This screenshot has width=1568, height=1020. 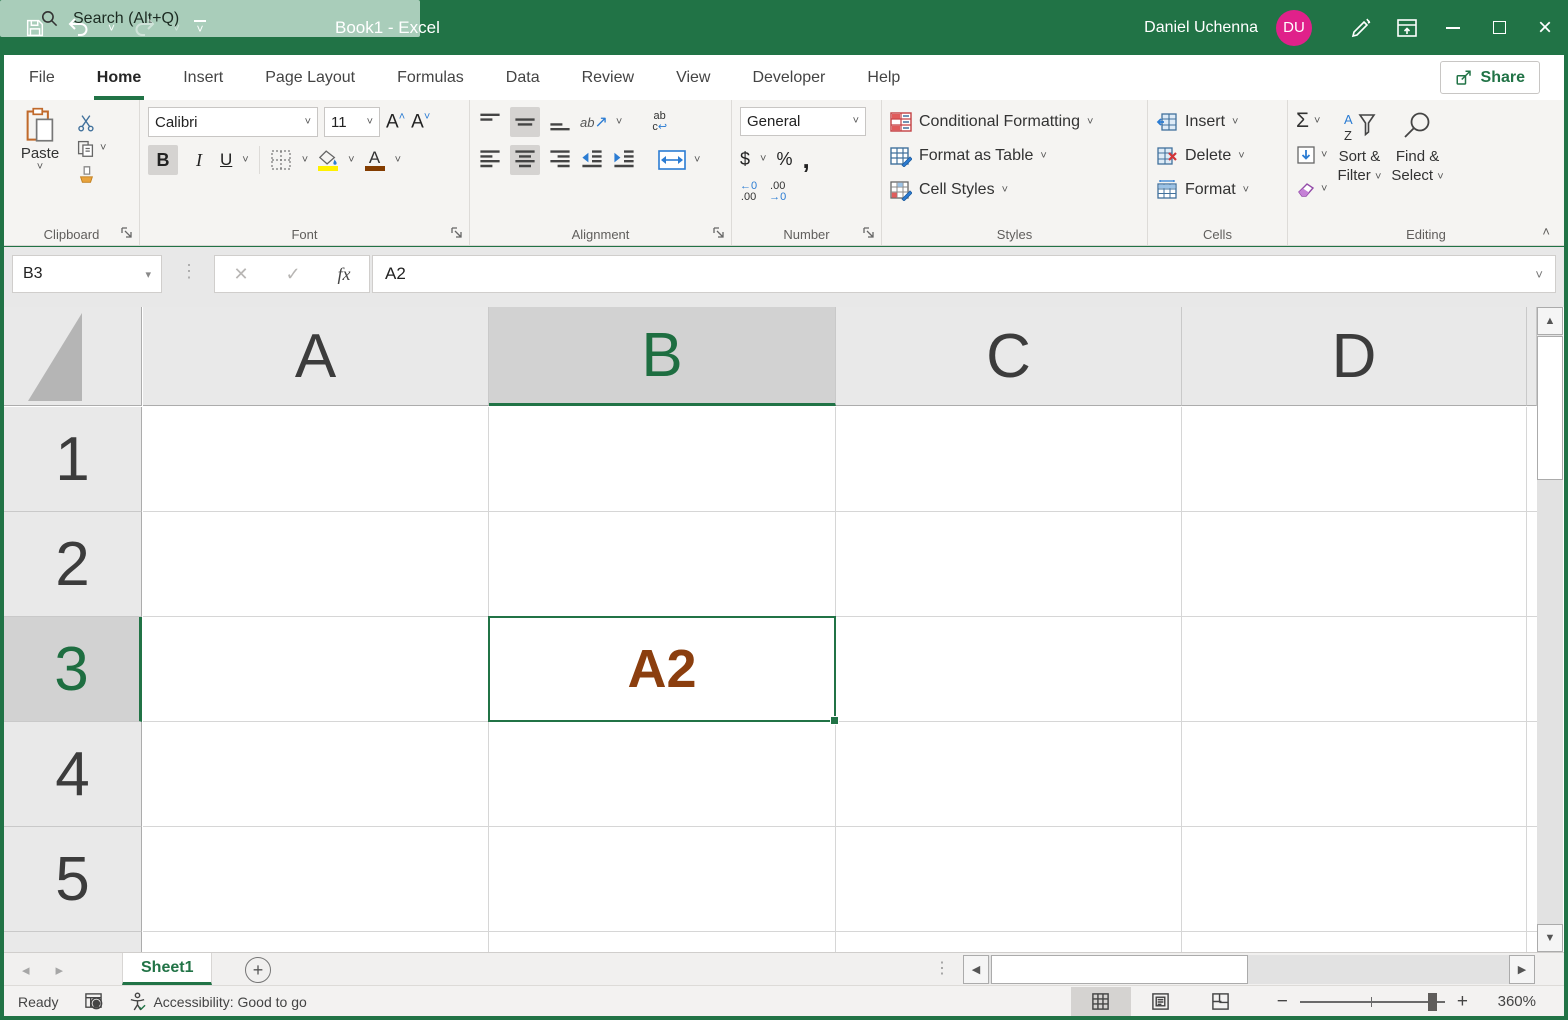 I want to click on formula-bar-expand-chevron: ˅, so click(x=1539, y=274).